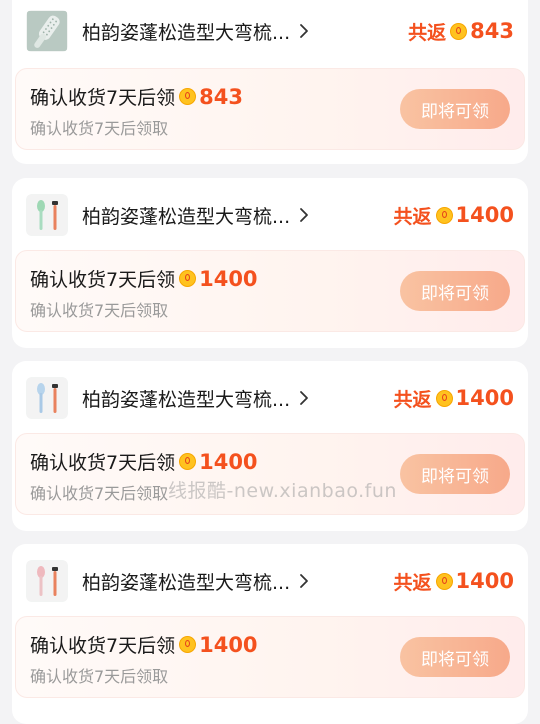  Describe the element at coordinates (270, 109) in the screenshot. I see `claim-panel: 确认收货7天后领 843 确认收货7天后领取 即将可领` at that location.